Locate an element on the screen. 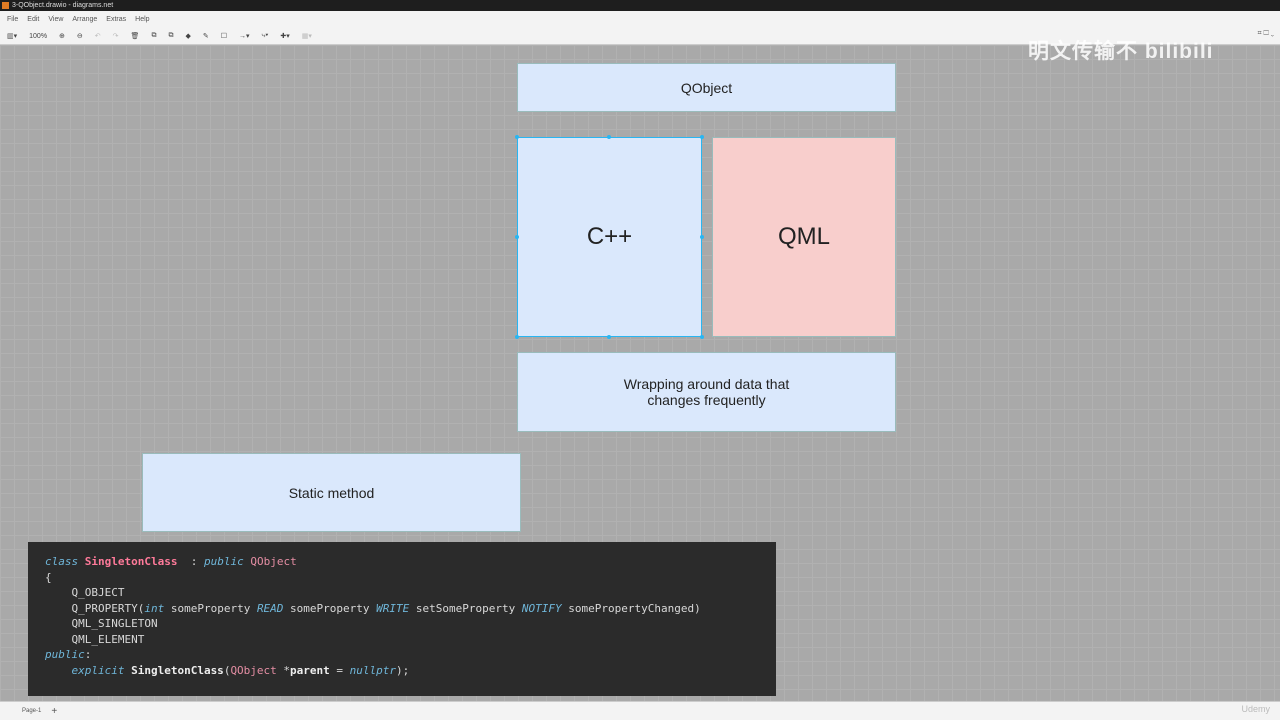  title-bar: 3-QObject.drawio - diagrams.net is located at coordinates (640, 5).